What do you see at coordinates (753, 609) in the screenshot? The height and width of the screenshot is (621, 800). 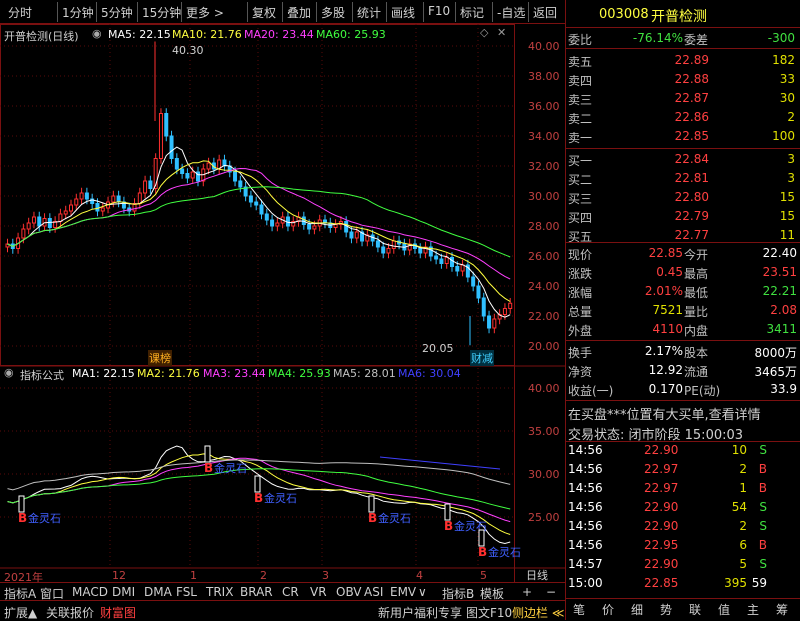 I see `right-tab-6: 主` at bounding box center [753, 609].